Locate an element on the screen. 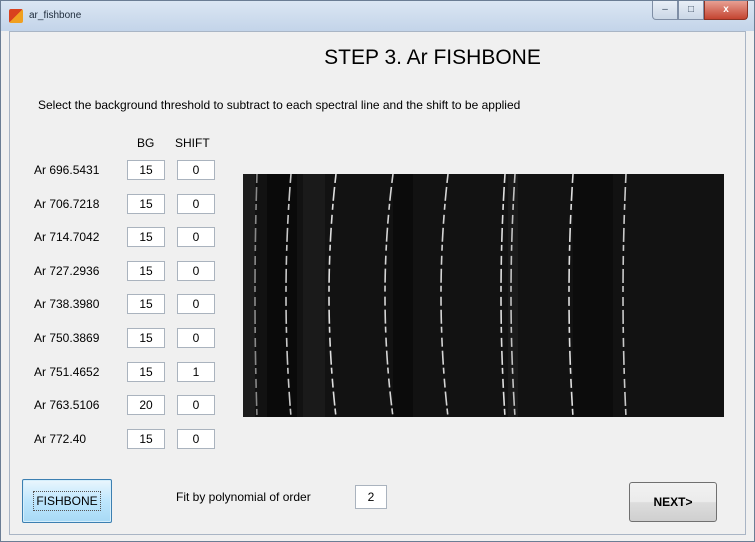  window-controls: ‒ □ x is located at coordinates (700, 11).